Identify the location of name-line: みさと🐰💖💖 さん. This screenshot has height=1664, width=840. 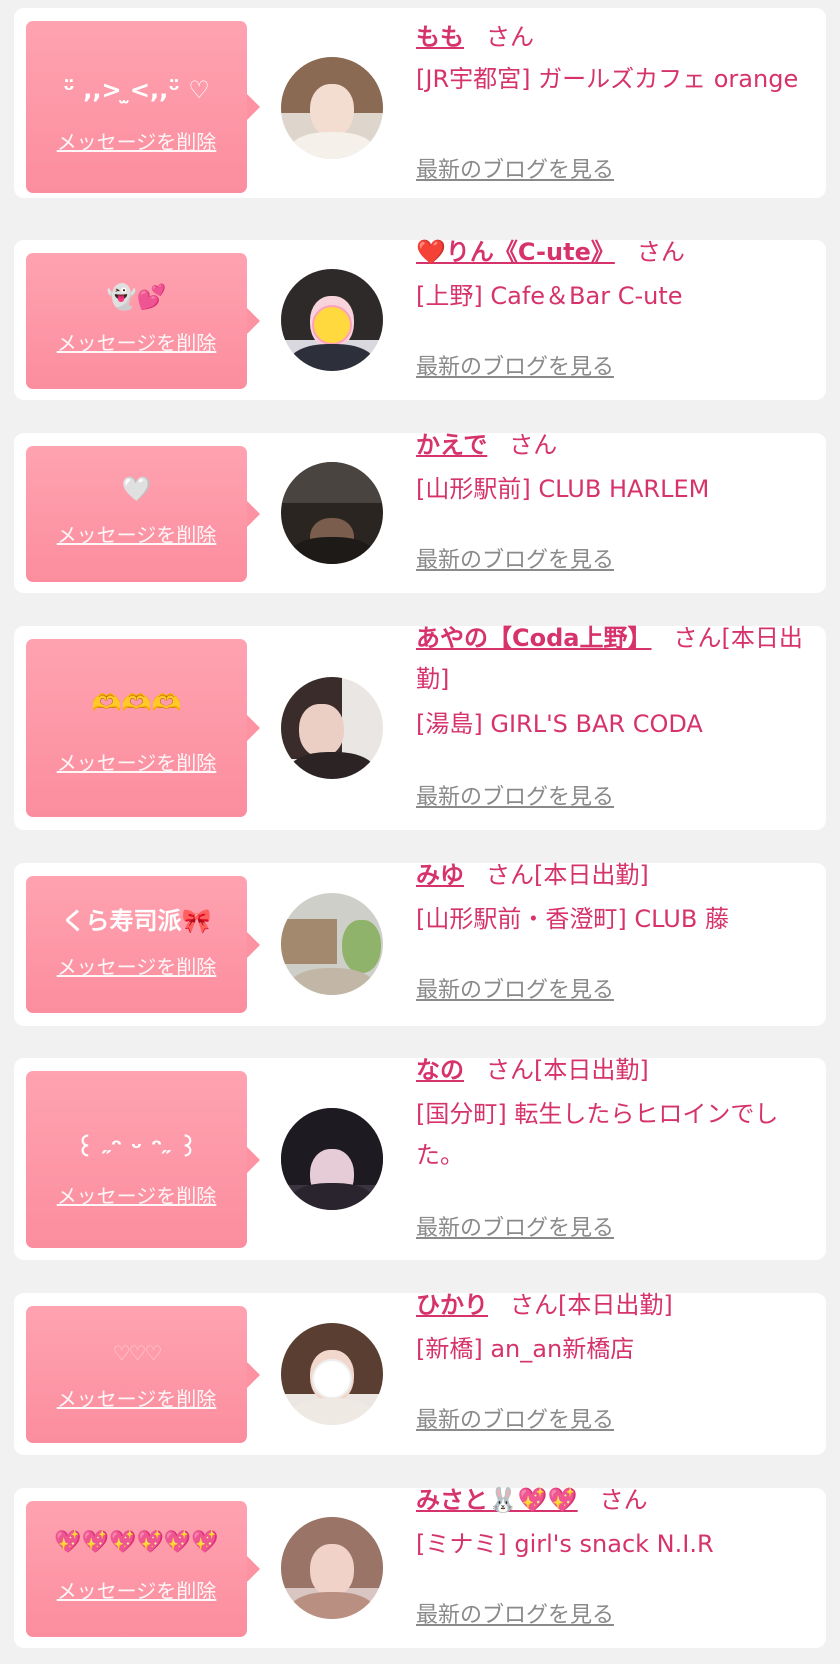
(621, 1500).